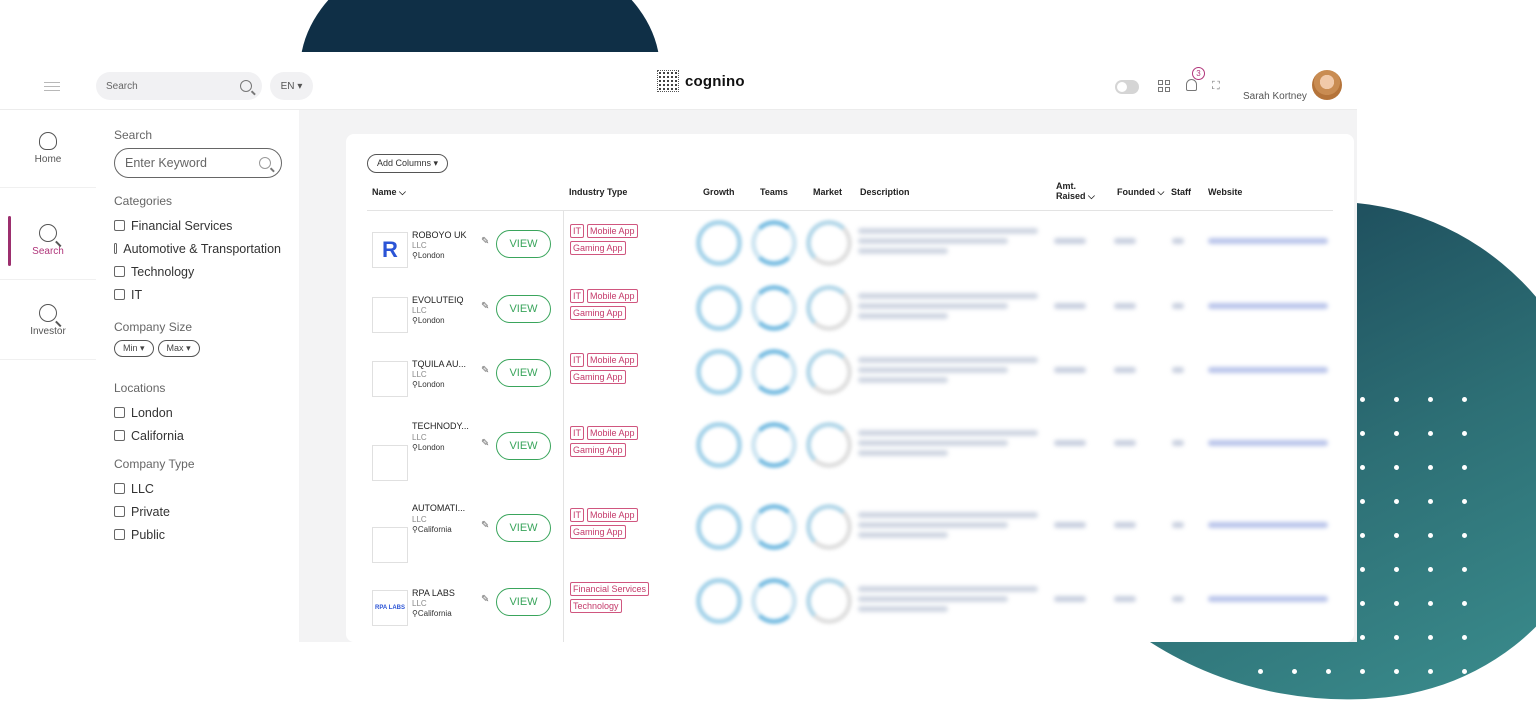  Describe the element at coordinates (133, 135) in the screenshot. I see `filter-search-title: Search` at that location.